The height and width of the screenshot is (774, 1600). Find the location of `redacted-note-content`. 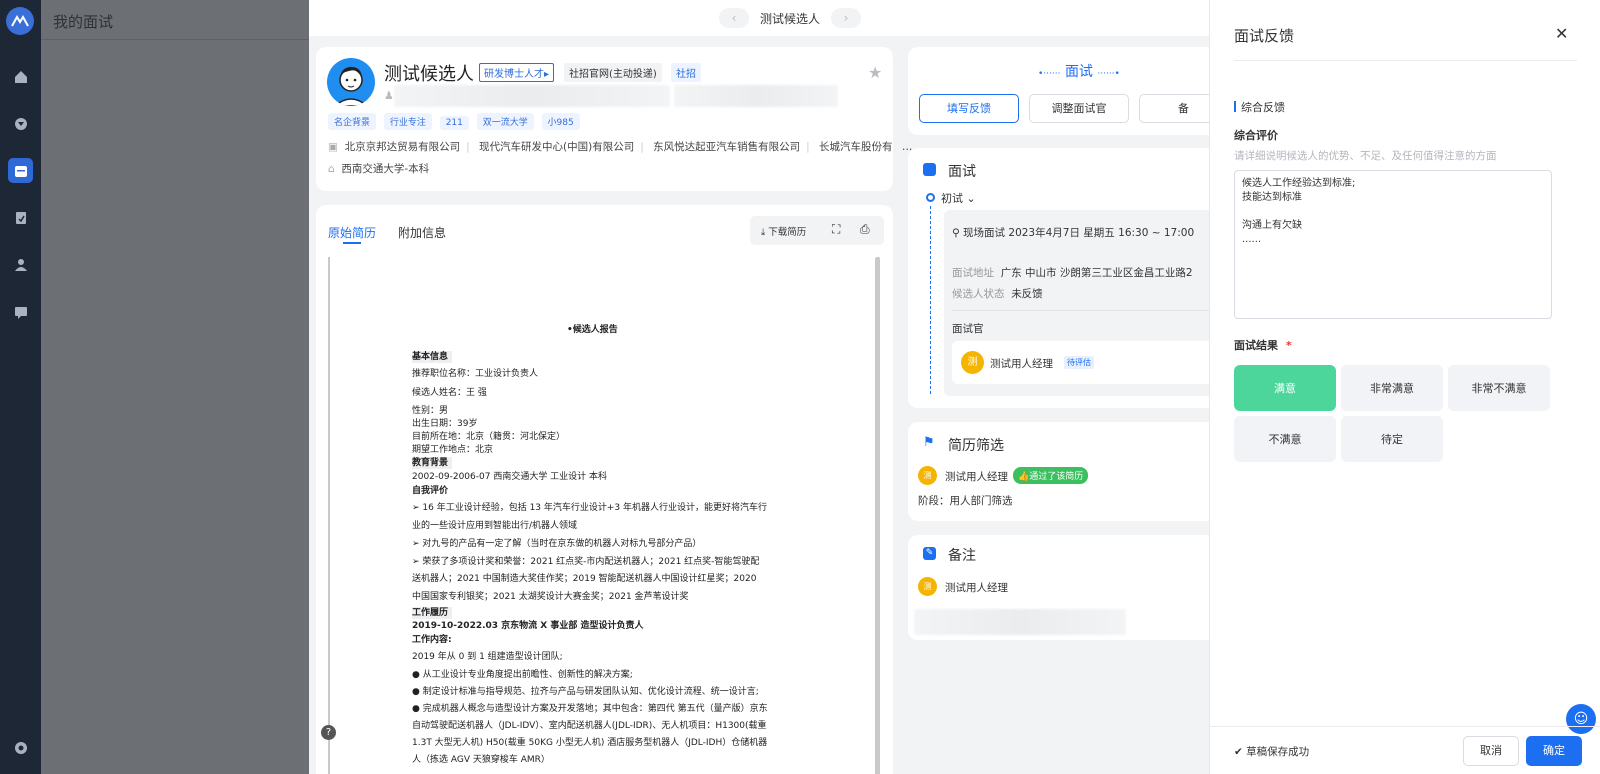

redacted-note-content is located at coordinates (1020, 622).